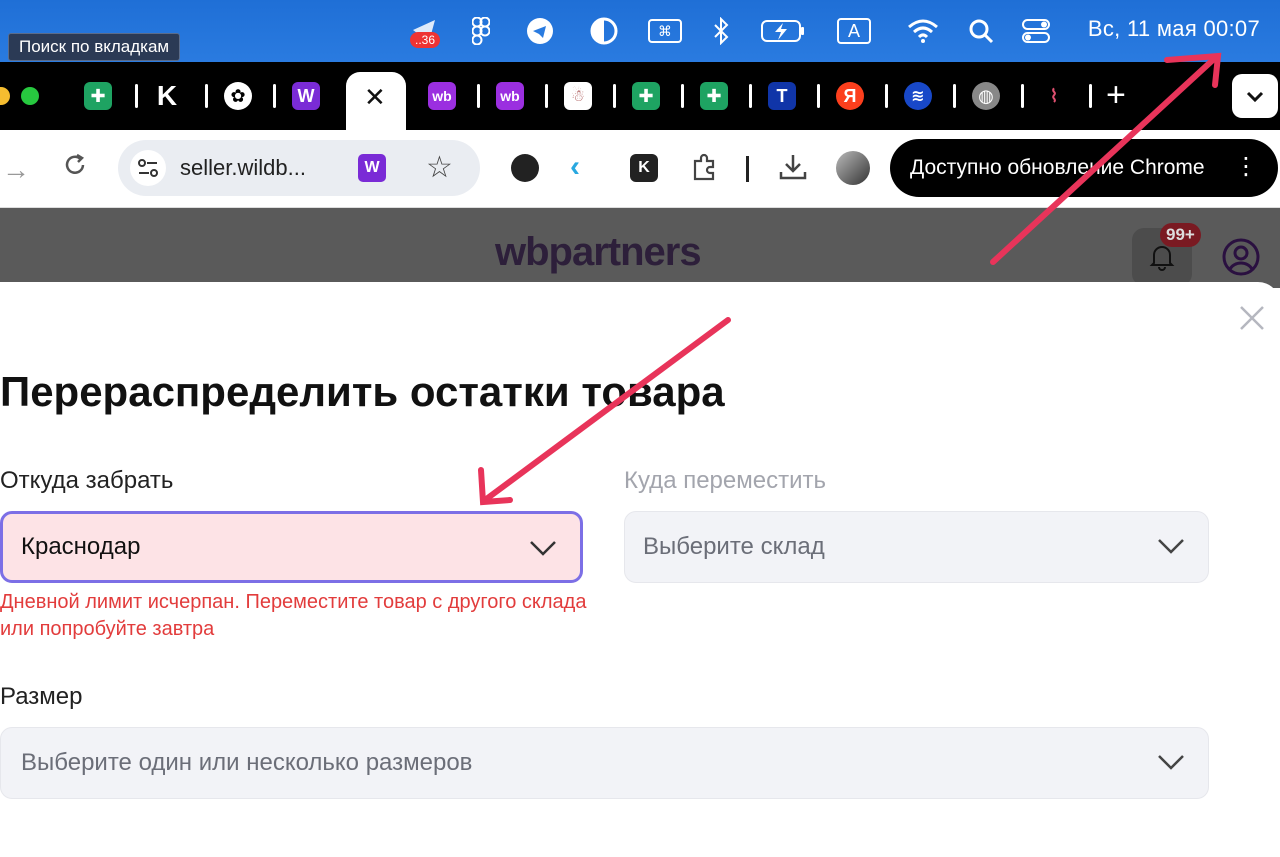 This screenshot has width=1280, height=857. I want to click on download-icon, so click(793, 169).